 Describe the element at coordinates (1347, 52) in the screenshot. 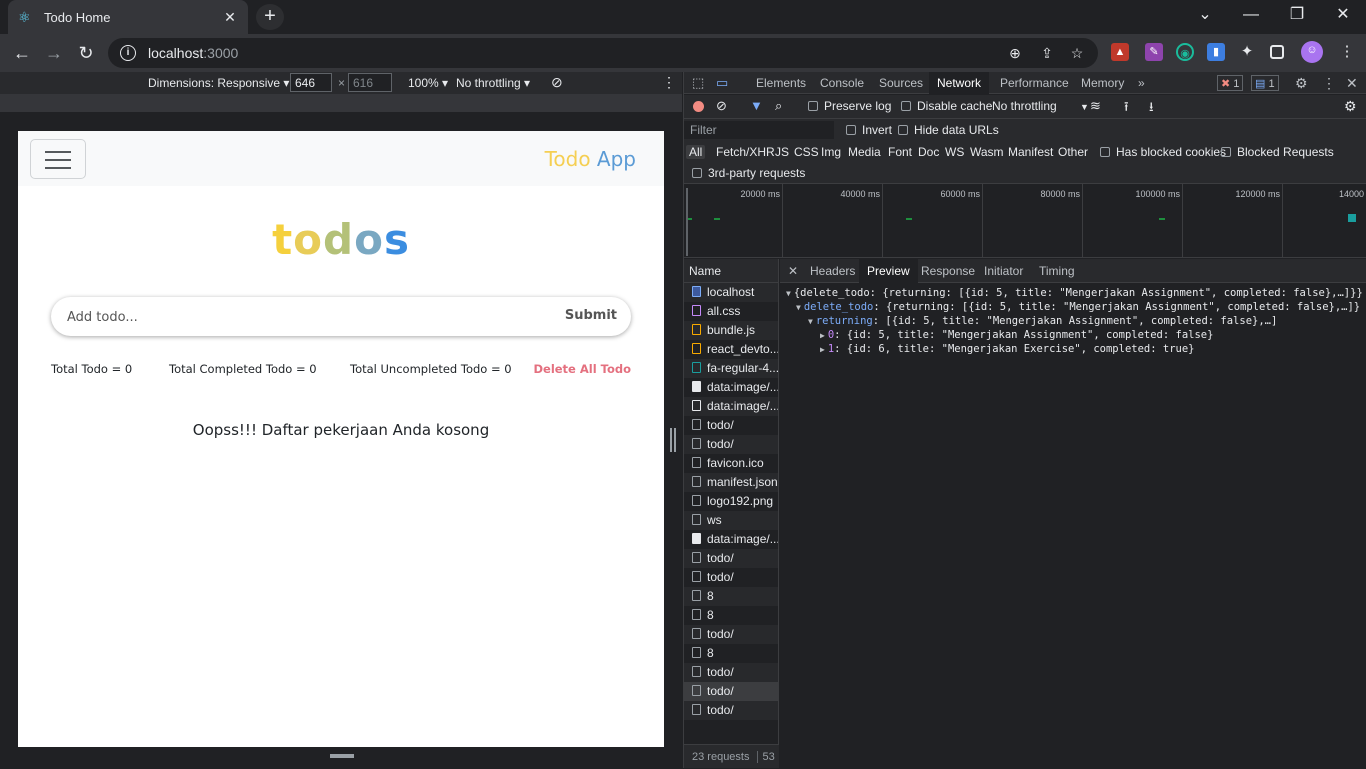

I see `browser-menu-icon: ⋮` at that location.